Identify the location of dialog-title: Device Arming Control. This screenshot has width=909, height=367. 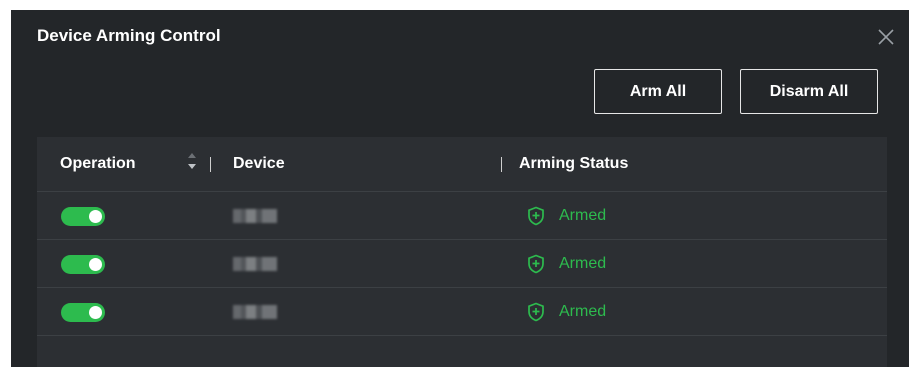
(129, 35).